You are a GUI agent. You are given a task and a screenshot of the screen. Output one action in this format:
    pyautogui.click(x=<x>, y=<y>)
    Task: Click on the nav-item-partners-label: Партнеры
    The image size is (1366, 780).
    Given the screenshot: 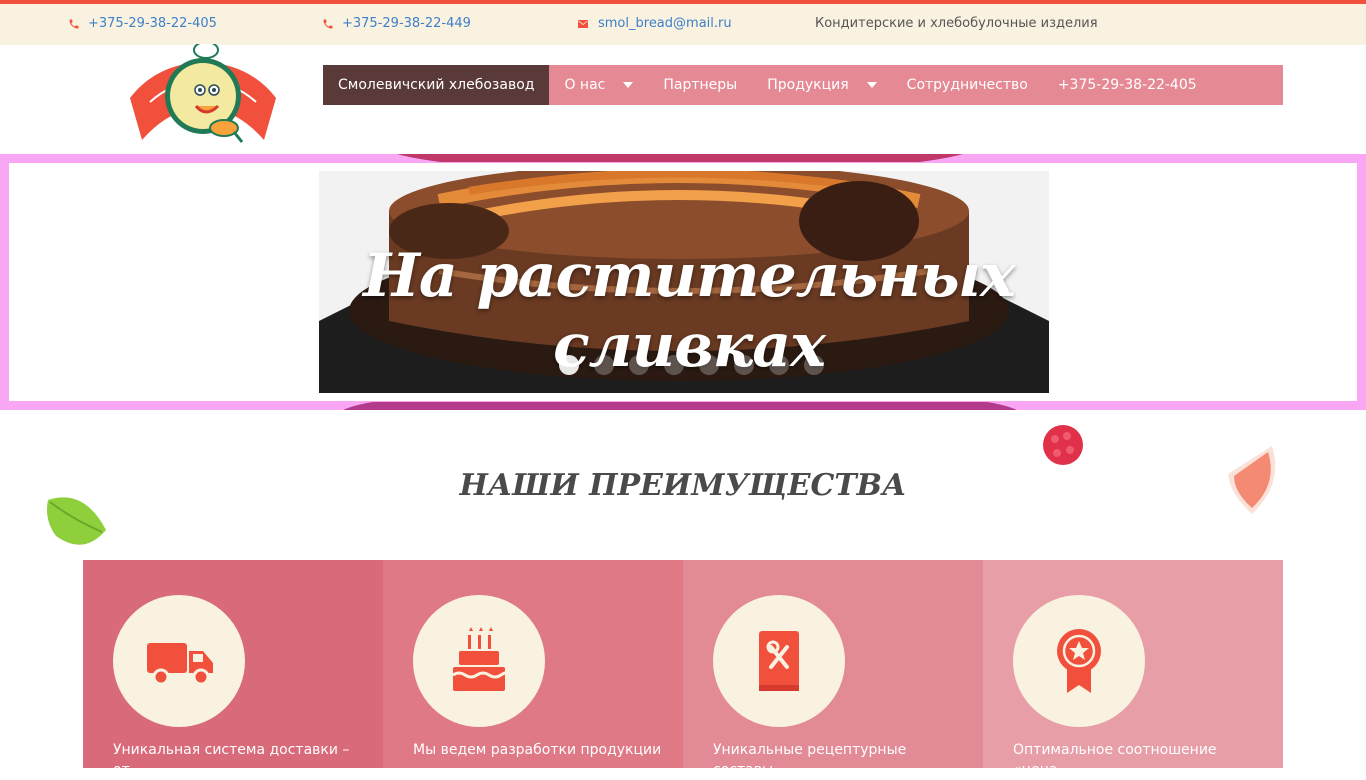 What is the action you would take?
    pyautogui.click(x=700, y=85)
    